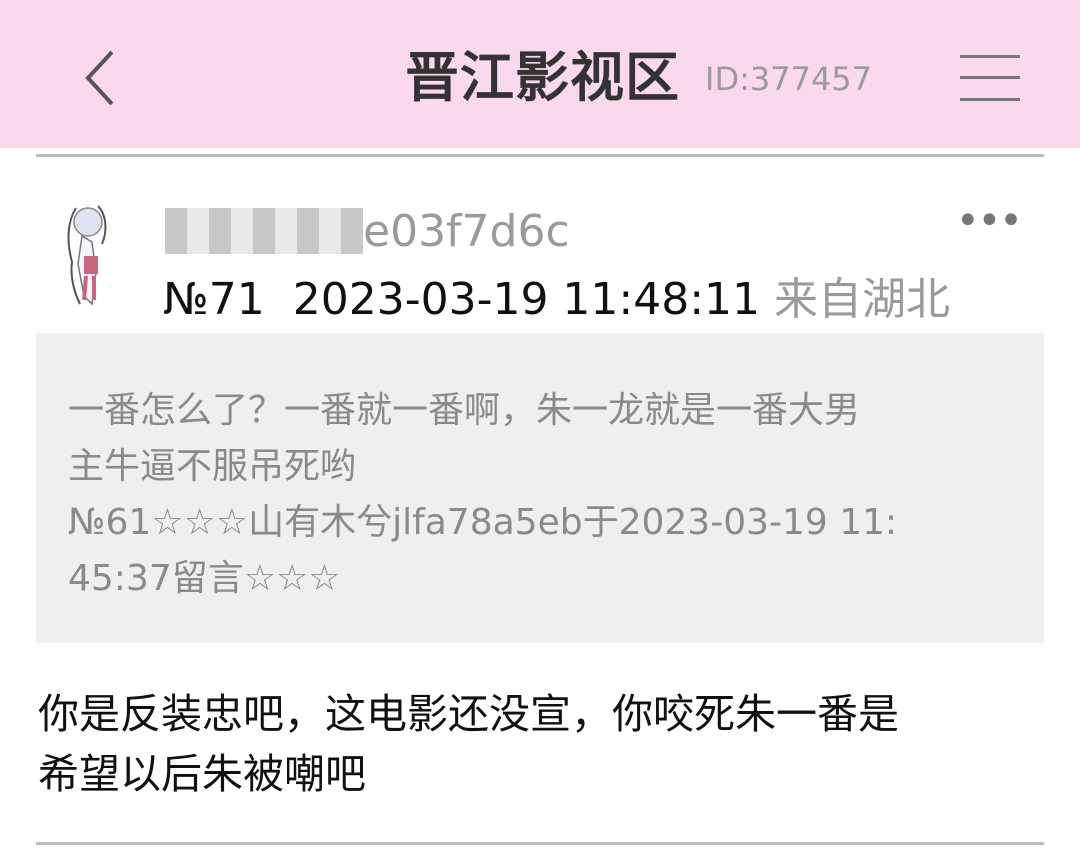 This screenshot has height=861, width=1080. I want to click on board-id-label: ID:377457, so click(789, 79).